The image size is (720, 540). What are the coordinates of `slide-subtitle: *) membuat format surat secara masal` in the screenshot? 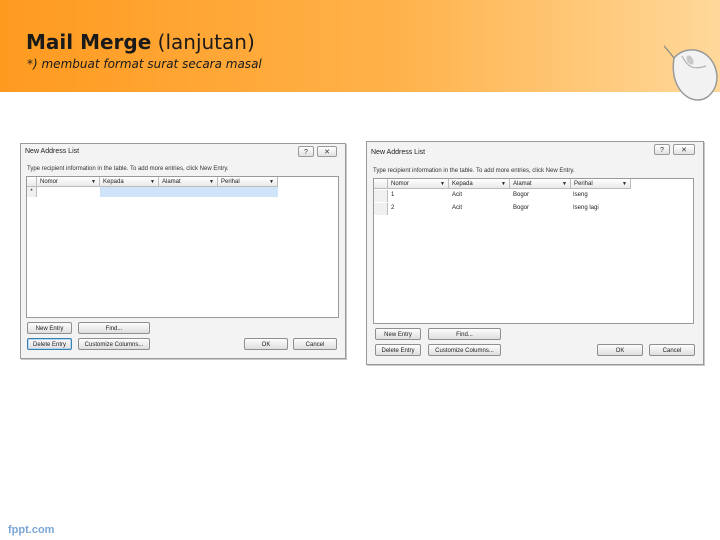 It's located at (144, 64).